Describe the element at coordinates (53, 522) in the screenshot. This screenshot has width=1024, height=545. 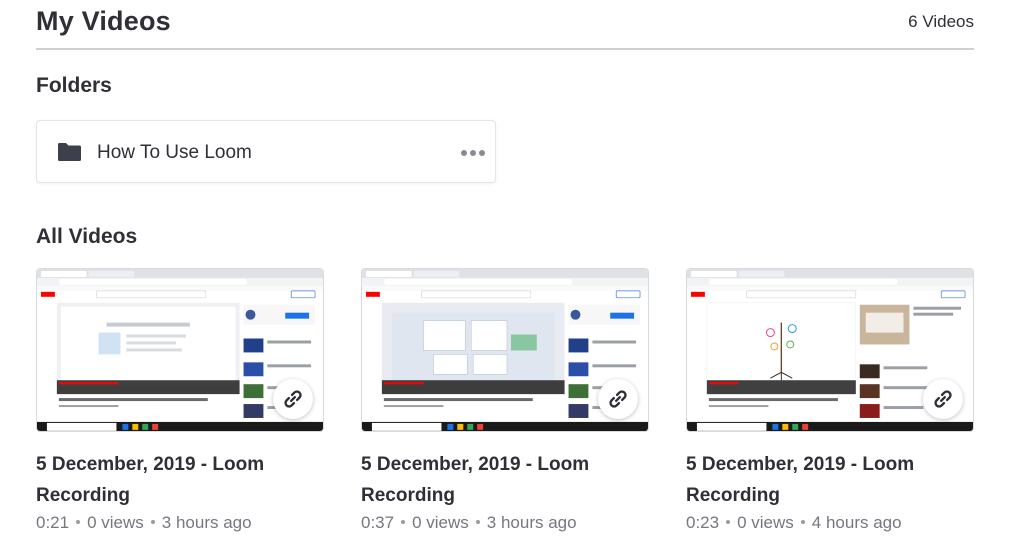
I see `video-duration: 0:21` at that location.